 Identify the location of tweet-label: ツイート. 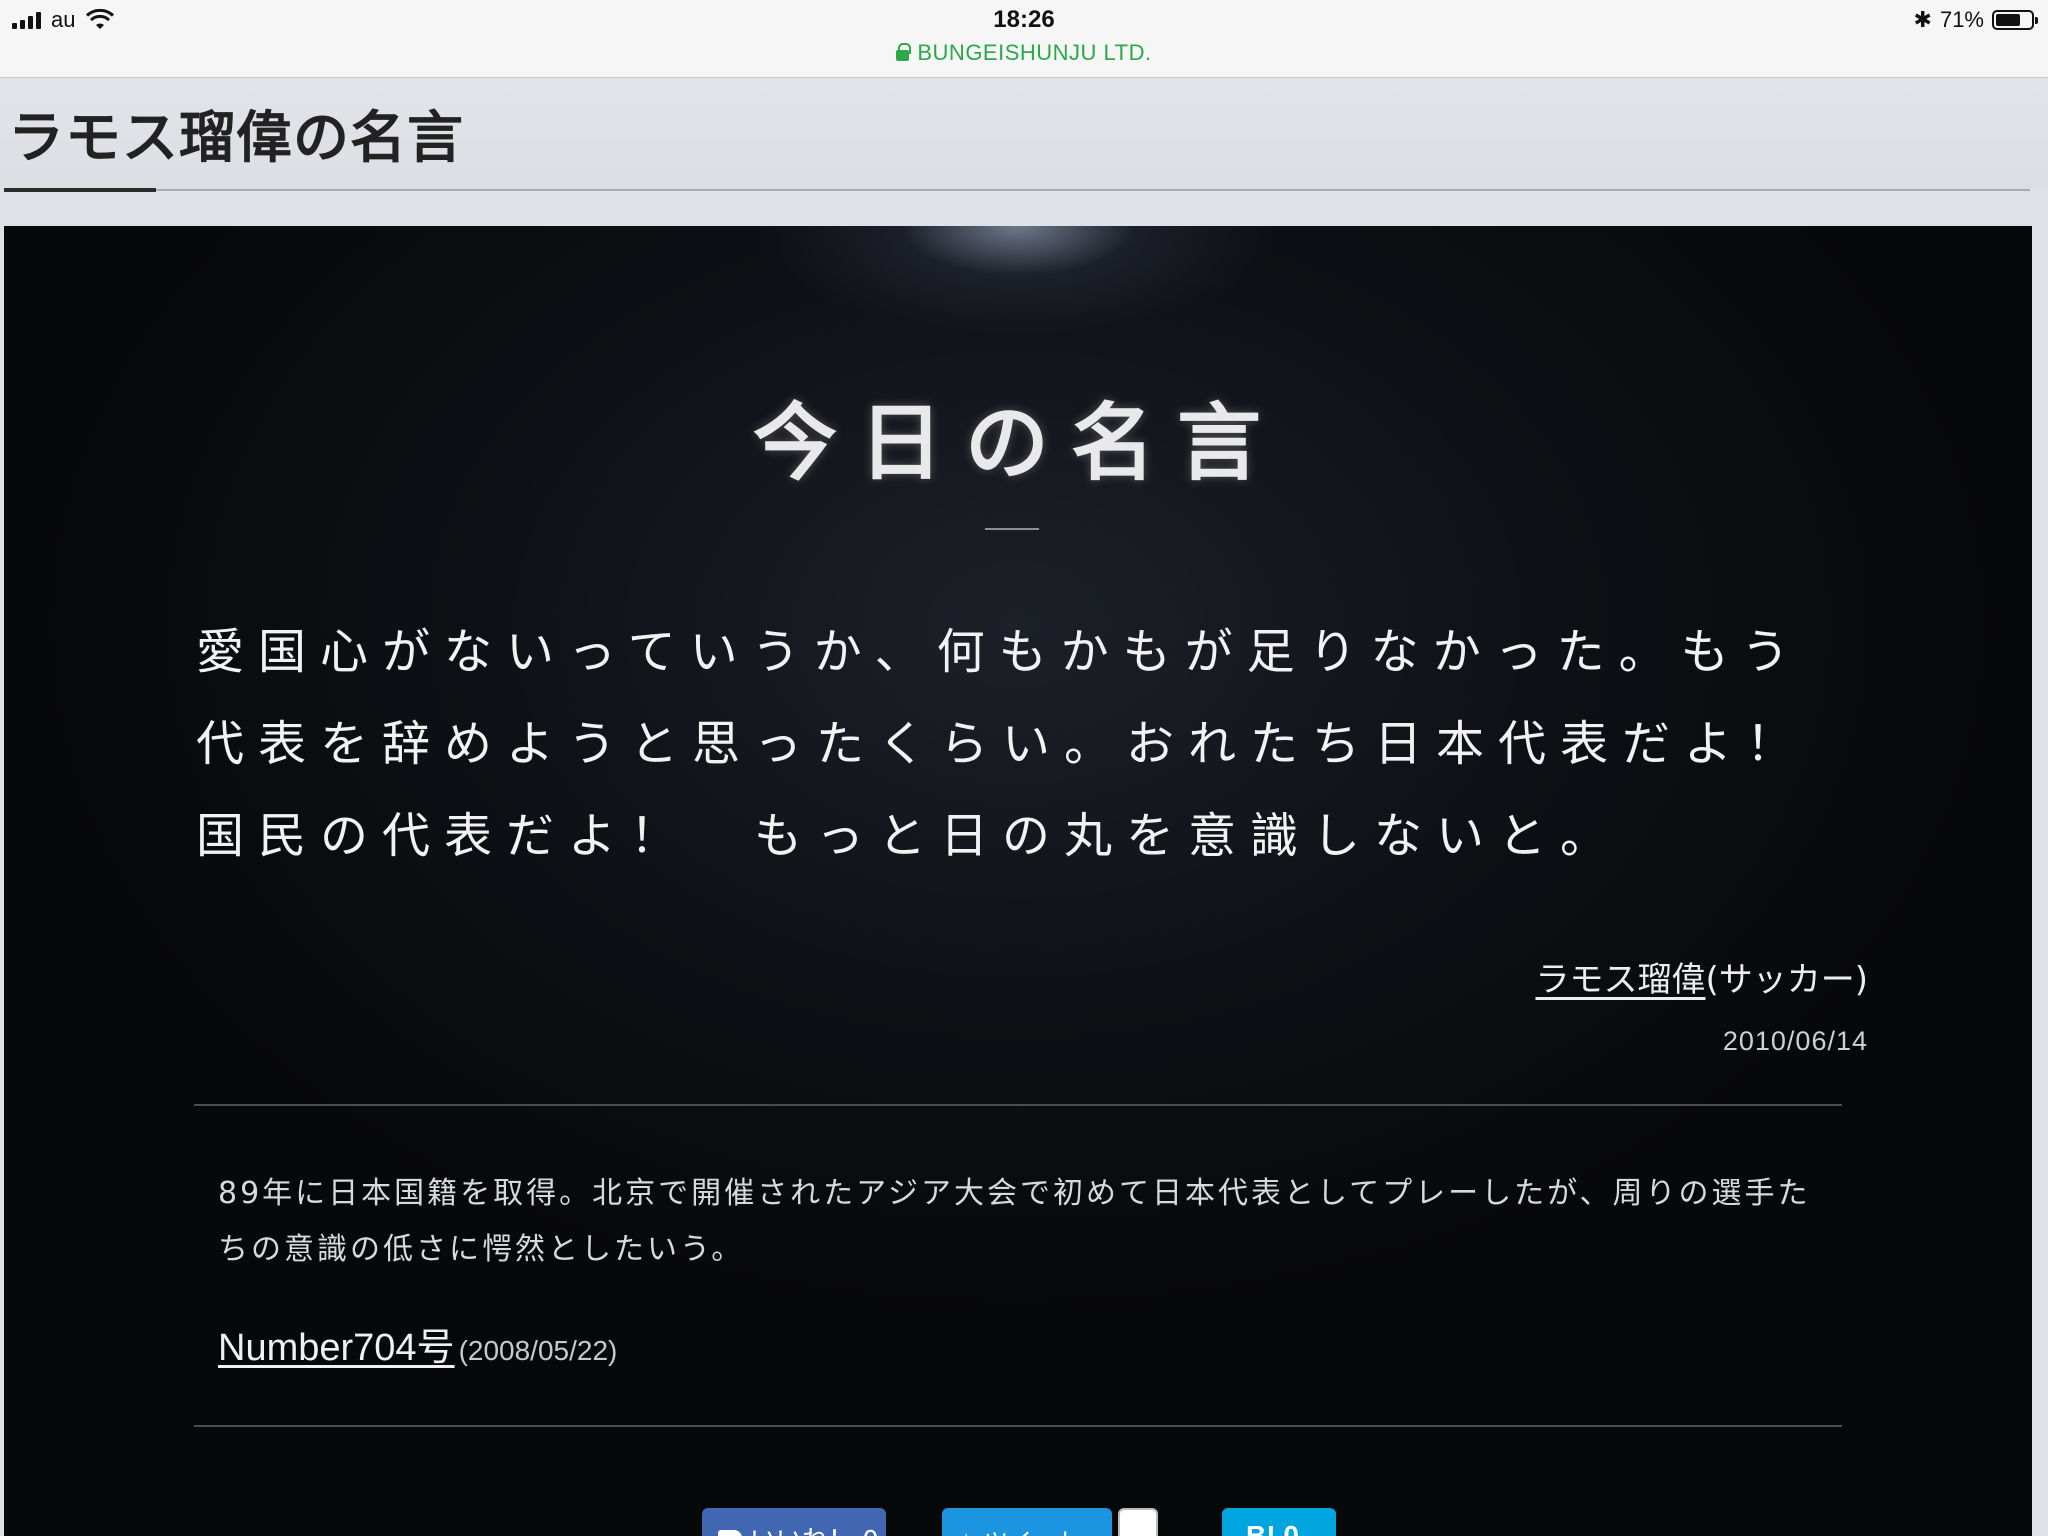
(1032, 1532).